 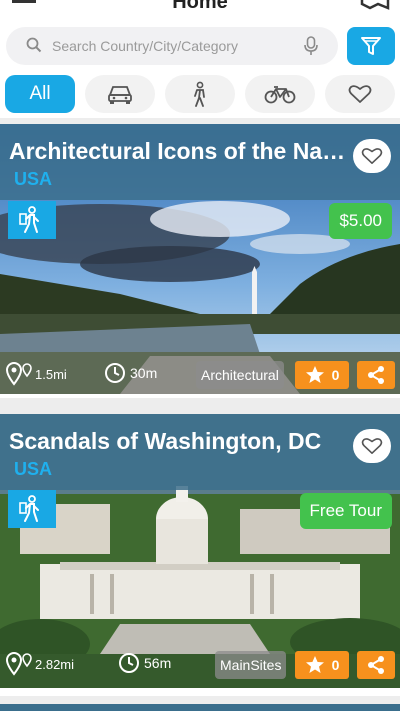 I want to click on search-input, so click(x=172, y=46).